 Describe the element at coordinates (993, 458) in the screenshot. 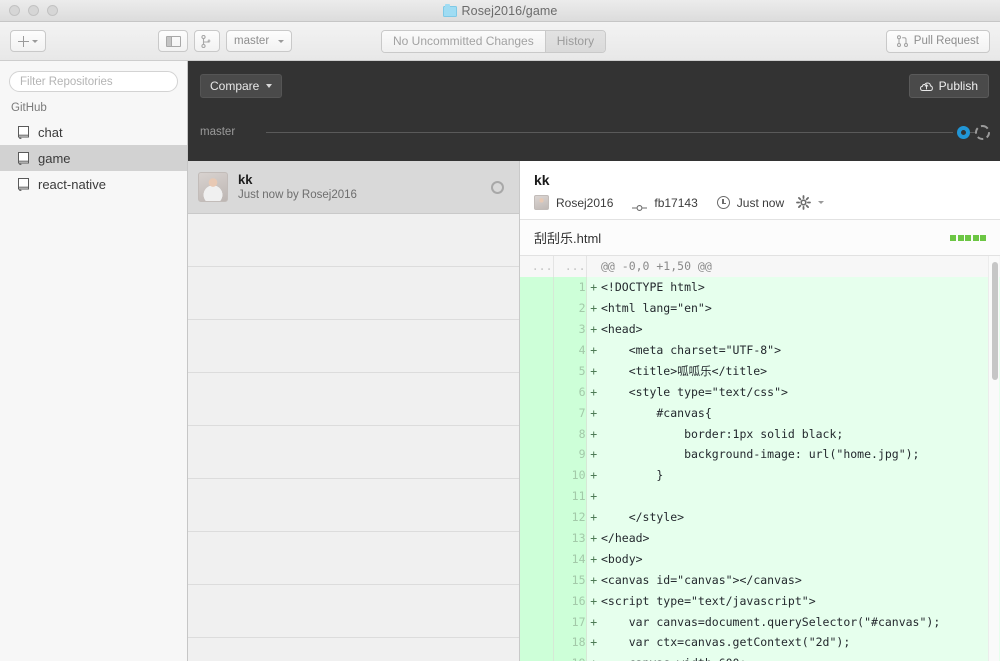

I see `diff-scrollbar` at that location.